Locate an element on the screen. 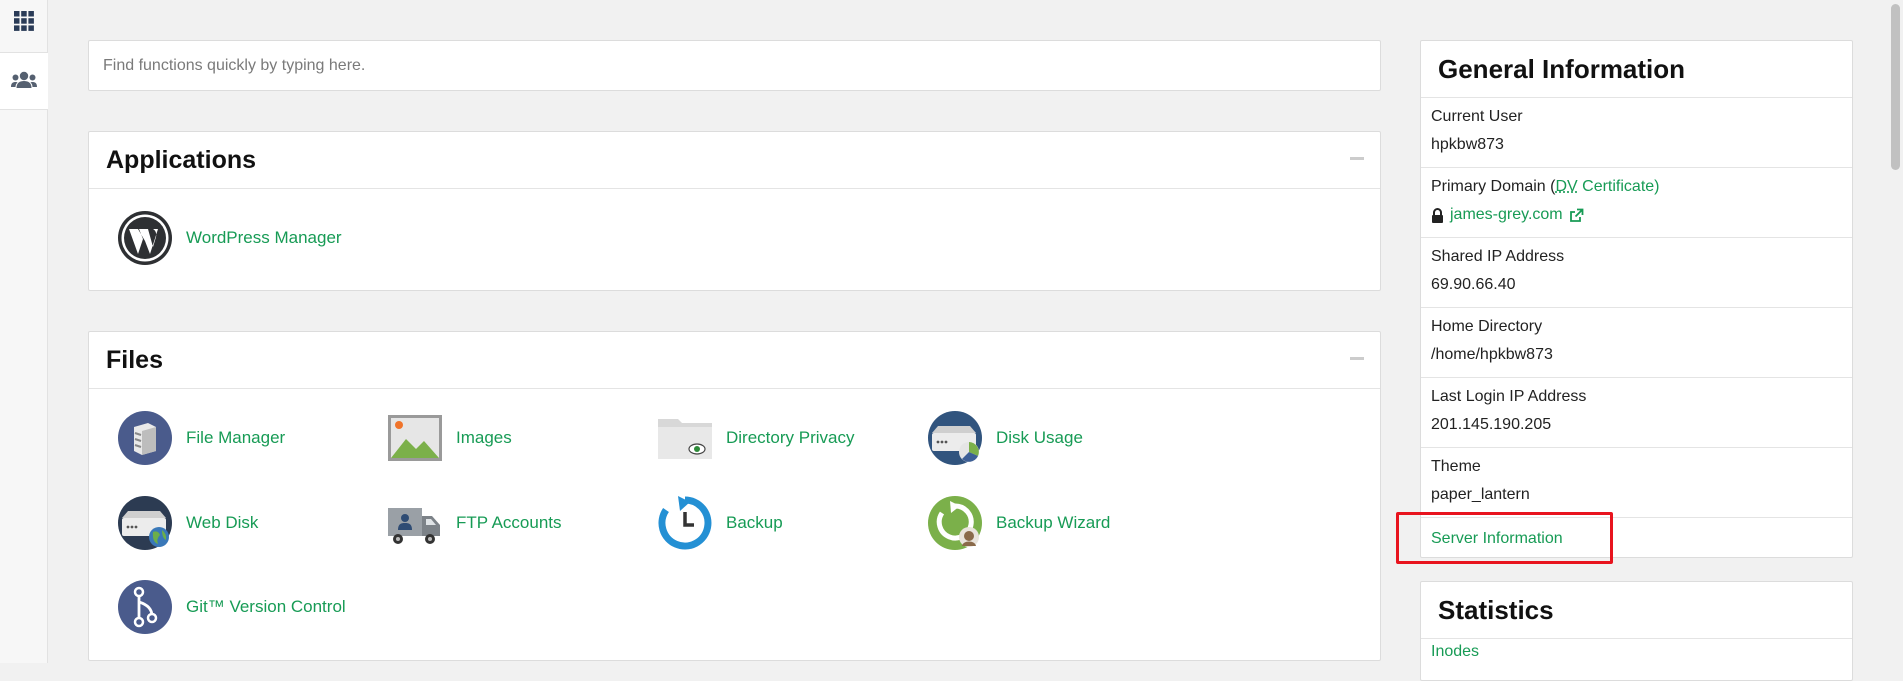 The image size is (1903, 681). backup-label: Backup is located at coordinates (754, 523).